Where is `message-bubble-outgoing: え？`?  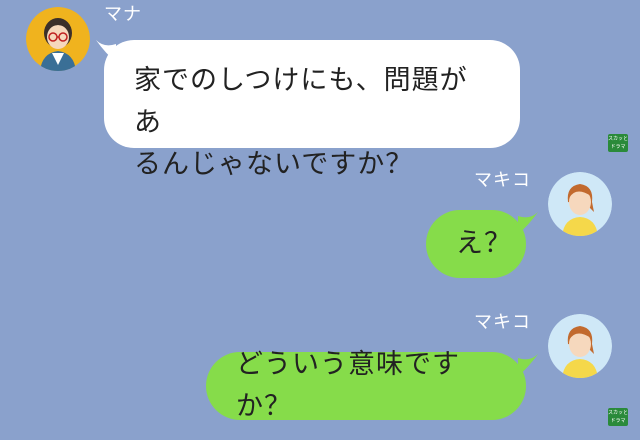 message-bubble-outgoing: え？ is located at coordinates (476, 244).